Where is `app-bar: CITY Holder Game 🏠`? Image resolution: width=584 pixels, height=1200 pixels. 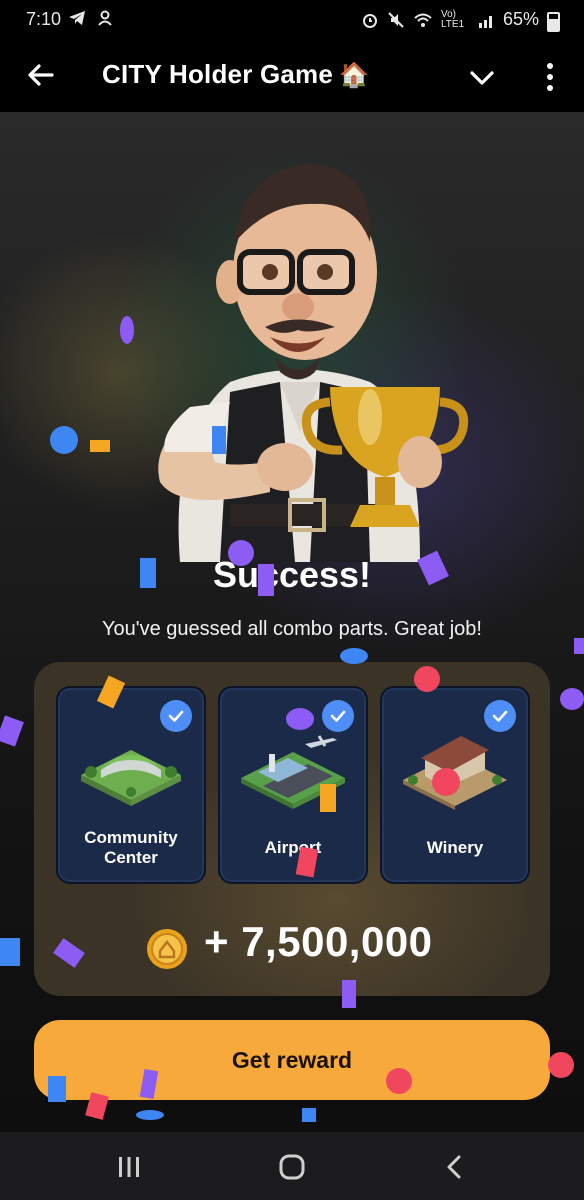
app-bar: CITY Holder Game 🏠 is located at coordinates (292, 76).